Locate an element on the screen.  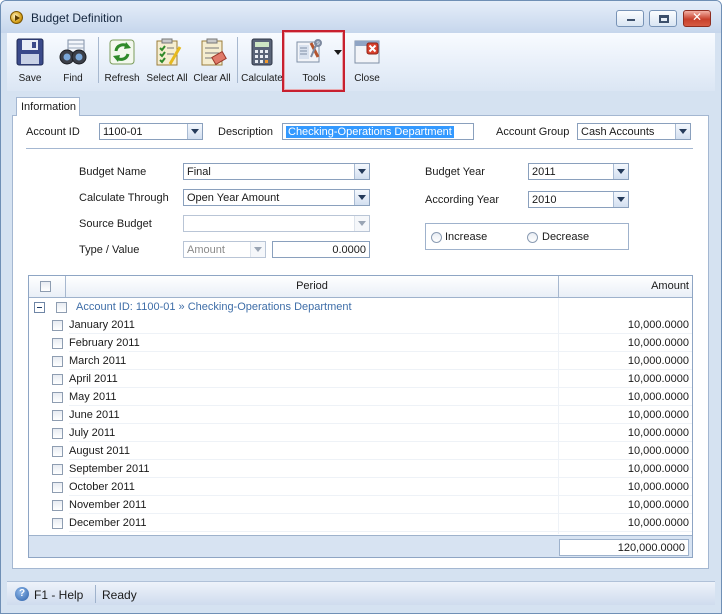
account-group-combo: Cash Accounts is located at coordinates (634, 131).